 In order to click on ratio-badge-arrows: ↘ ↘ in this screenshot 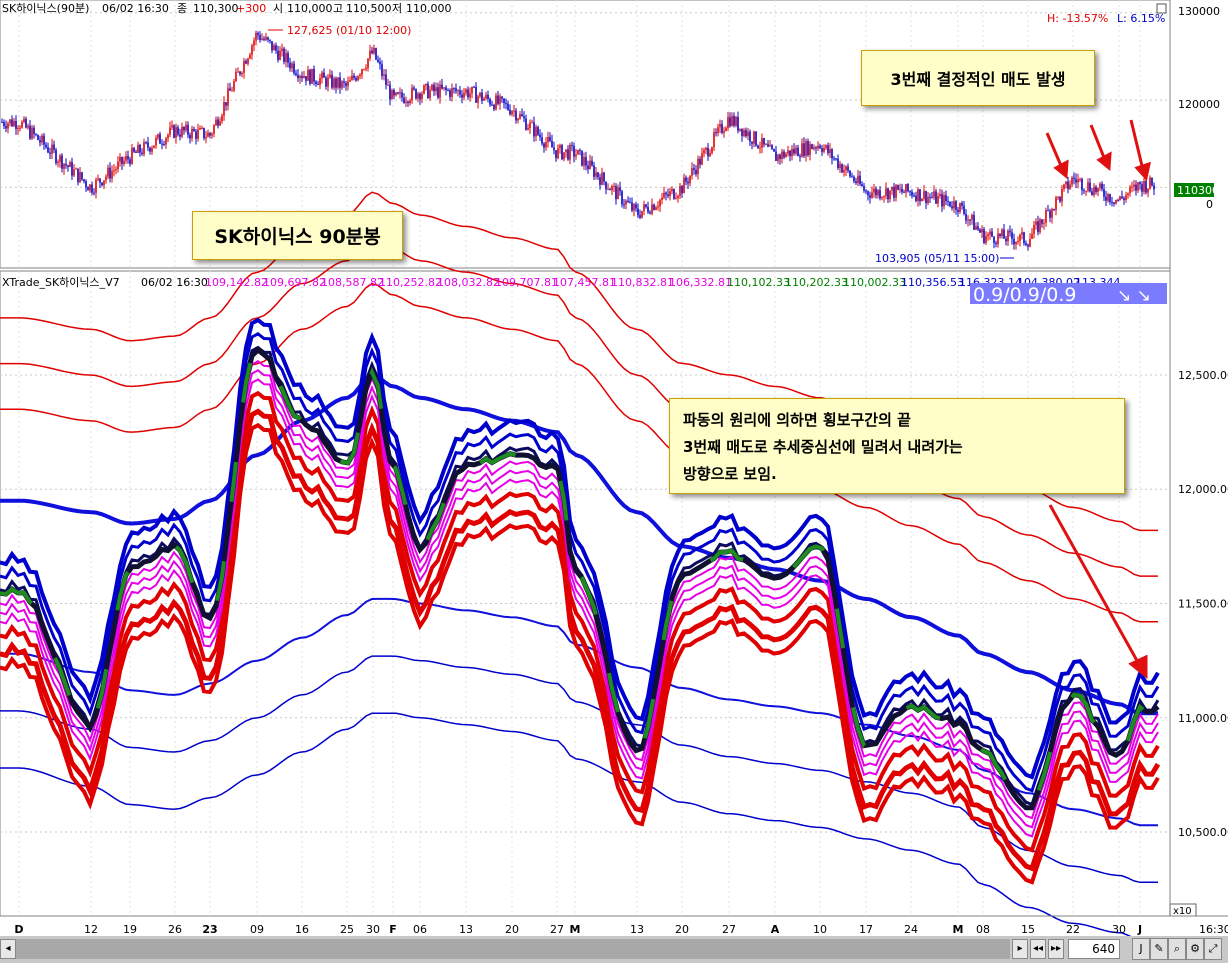, I will do `click(1134, 296)`.